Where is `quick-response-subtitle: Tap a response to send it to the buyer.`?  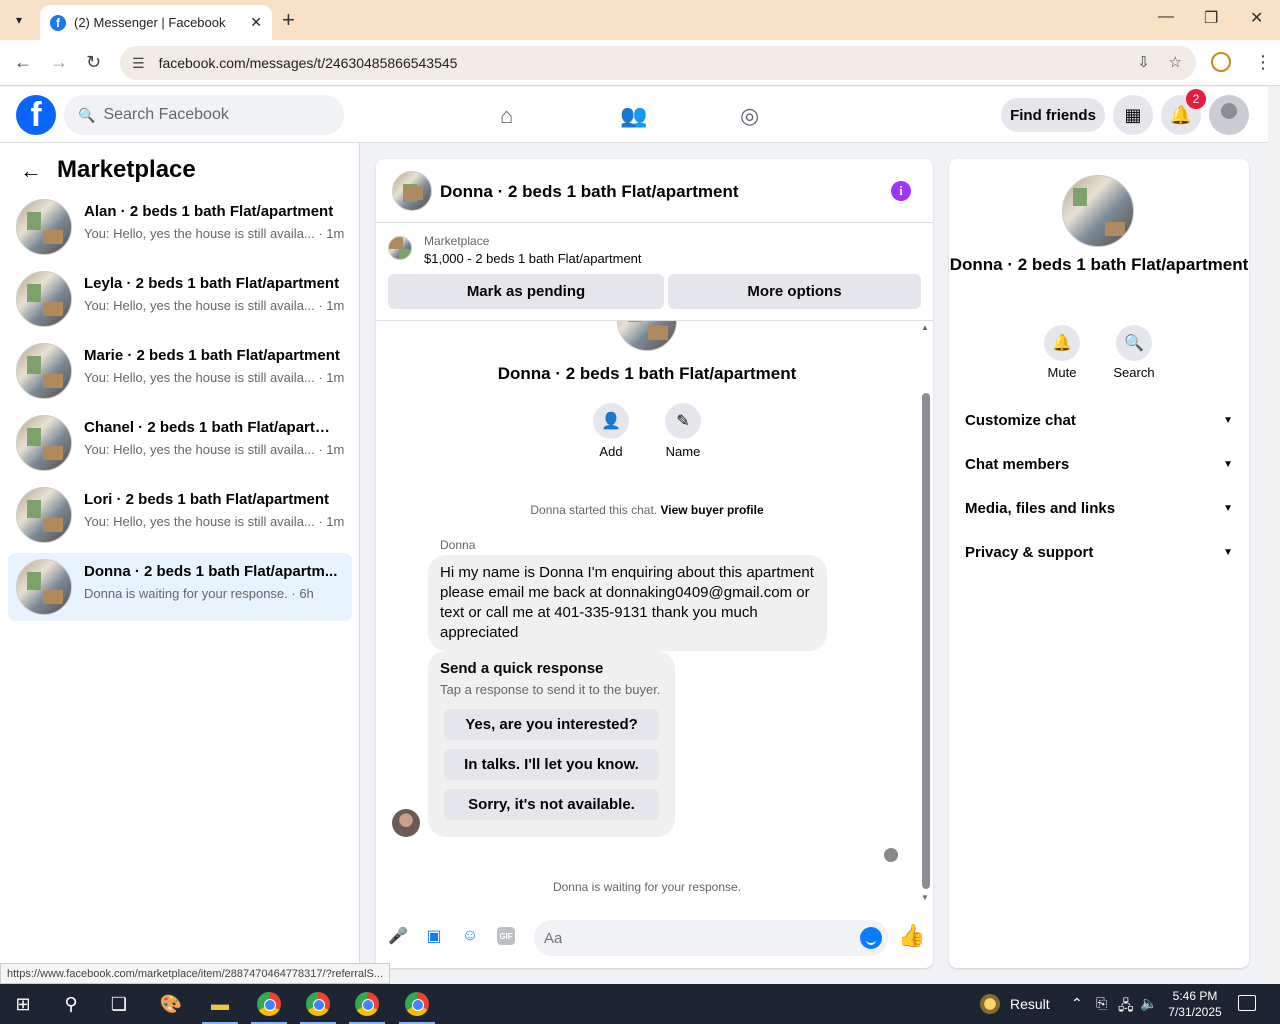
quick-response-subtitle: Tap a response to send it to the buyer. is located at coordinates (550, 689).